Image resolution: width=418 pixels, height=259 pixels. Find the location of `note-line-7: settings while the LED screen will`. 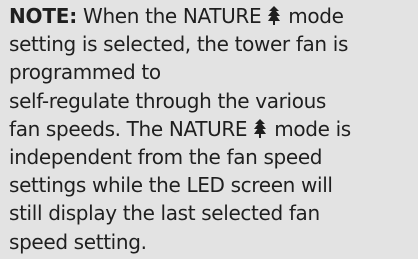

note-line-7: settings while the LED screen will is located at coordinates (171, 185).